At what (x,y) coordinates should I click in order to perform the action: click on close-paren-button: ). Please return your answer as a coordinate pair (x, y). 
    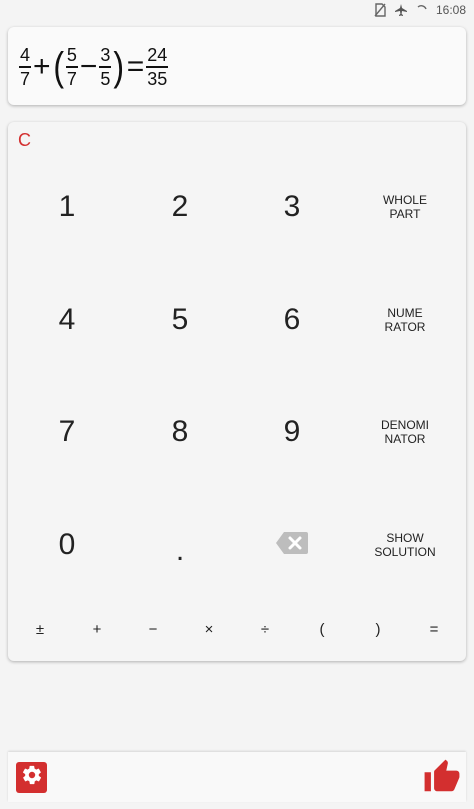
    Looking at the image, I should click on (378, 629).